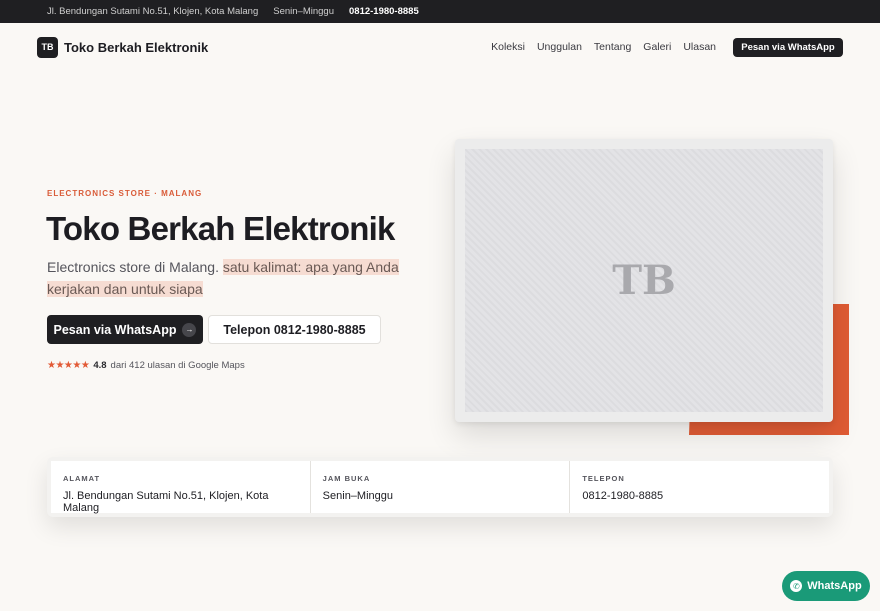 Image resolution: width=880 pixels, height=611 pixels. What do you see at coordinates (657, 47) in the screenshot?
I see `nav-item-galeri: Galeri` at bounding box center [657, 47].